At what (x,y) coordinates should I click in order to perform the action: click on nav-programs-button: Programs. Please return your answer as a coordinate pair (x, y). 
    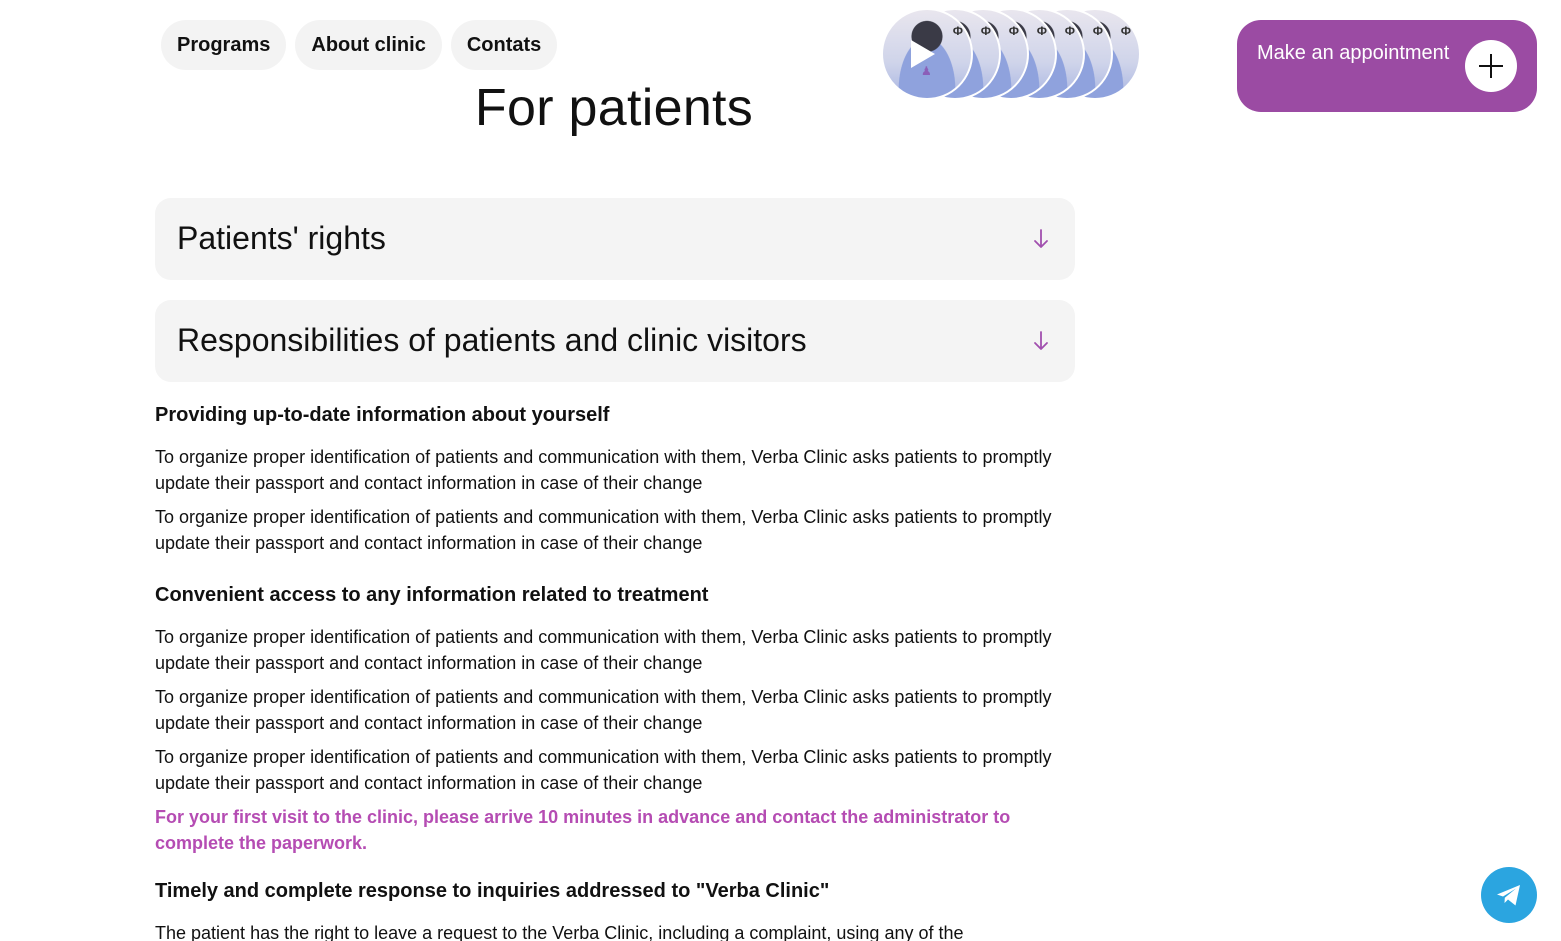
    Looking at the image, I should click on (224, 45).